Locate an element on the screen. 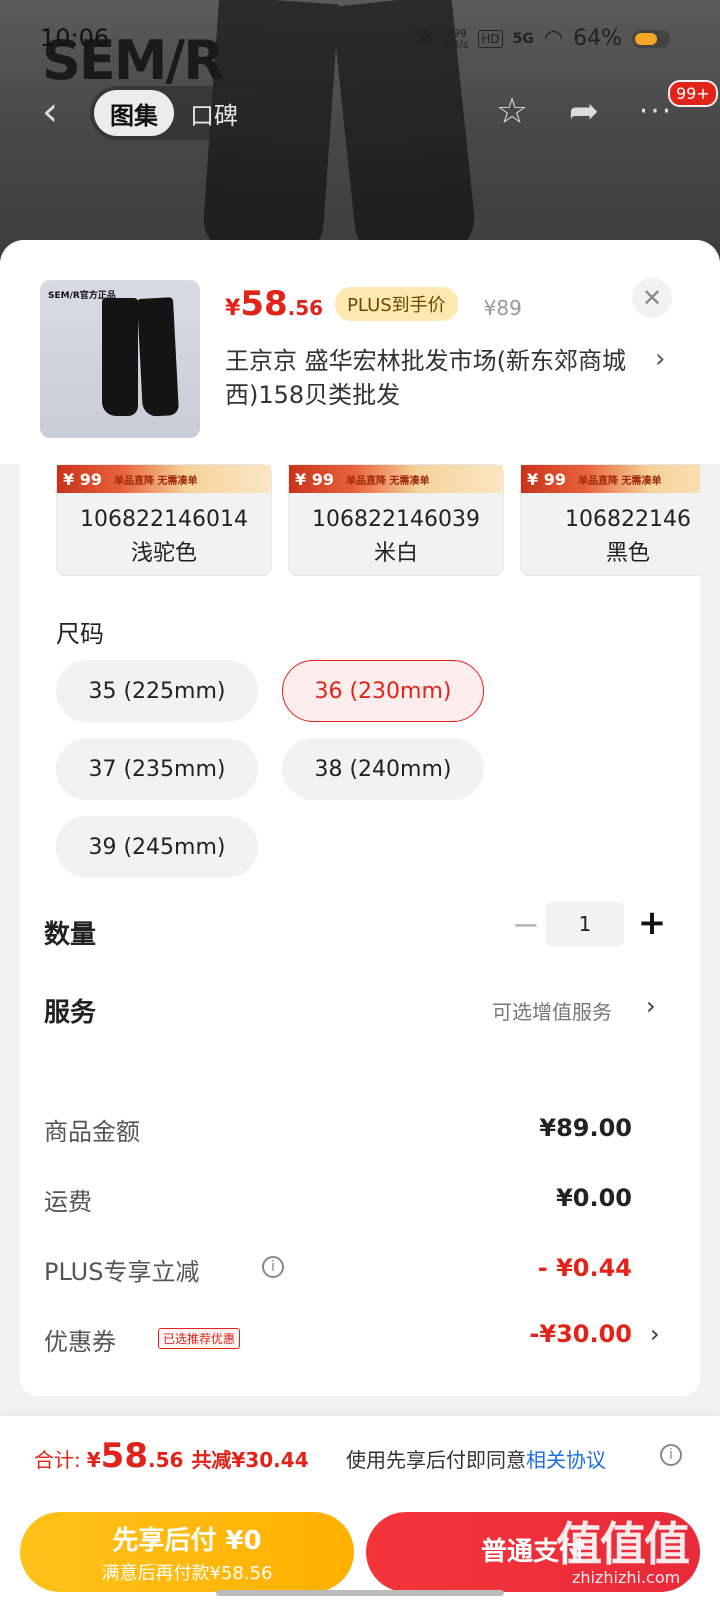 The height and width of the screenshot is (1600, 720). pay-later-button: 先享后付 ¥0 满意后再付款¥58.56 is located at coordinates (187, 1552).